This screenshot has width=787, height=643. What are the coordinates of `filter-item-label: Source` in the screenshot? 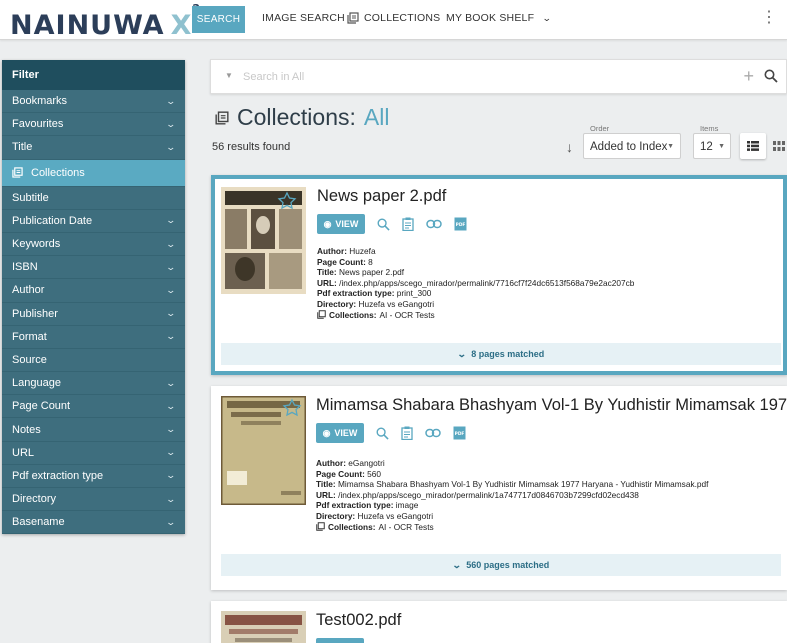 It's located at (29, 359).